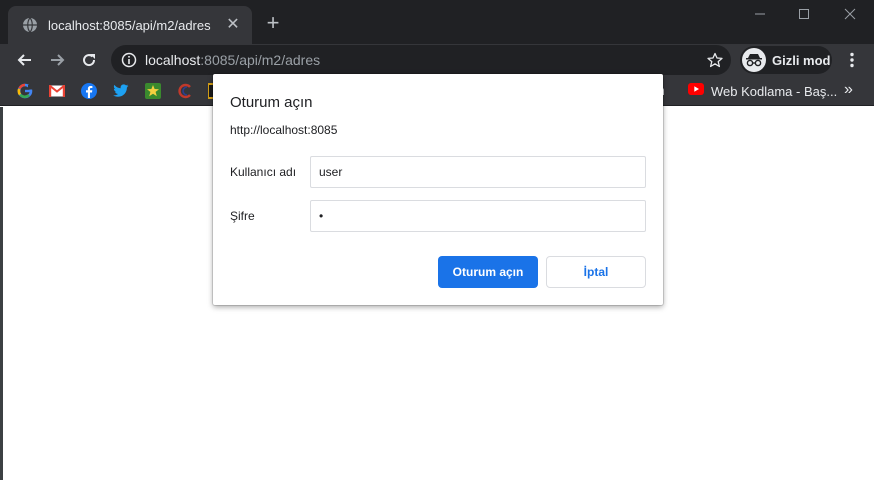 This screenshot has width=874, height=480. I want to click on bookmarks-more-icon: », so click(848, 90).